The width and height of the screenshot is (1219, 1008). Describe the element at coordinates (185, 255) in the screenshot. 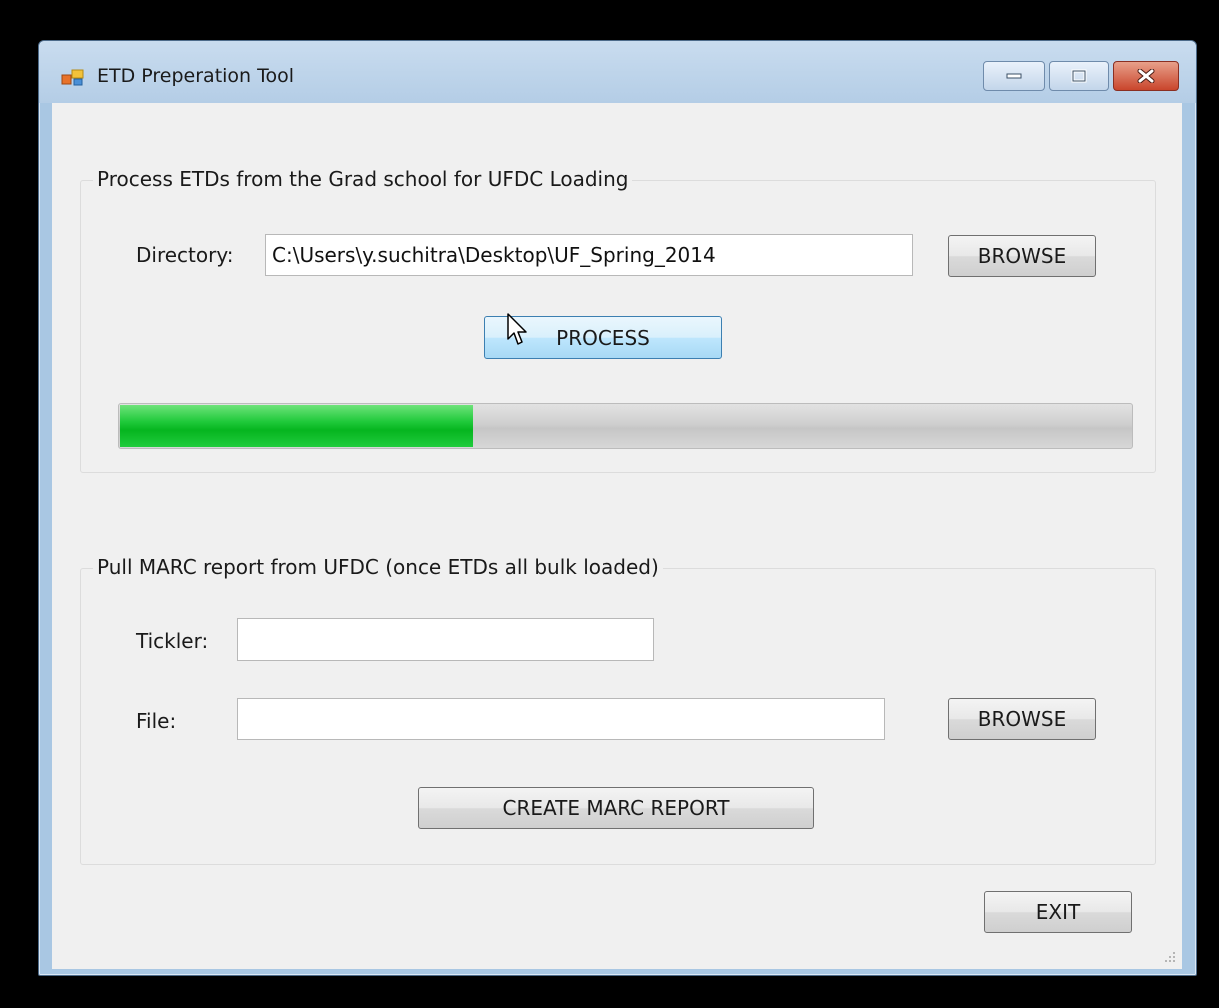

I see `directory-label: Directory:` at that location.